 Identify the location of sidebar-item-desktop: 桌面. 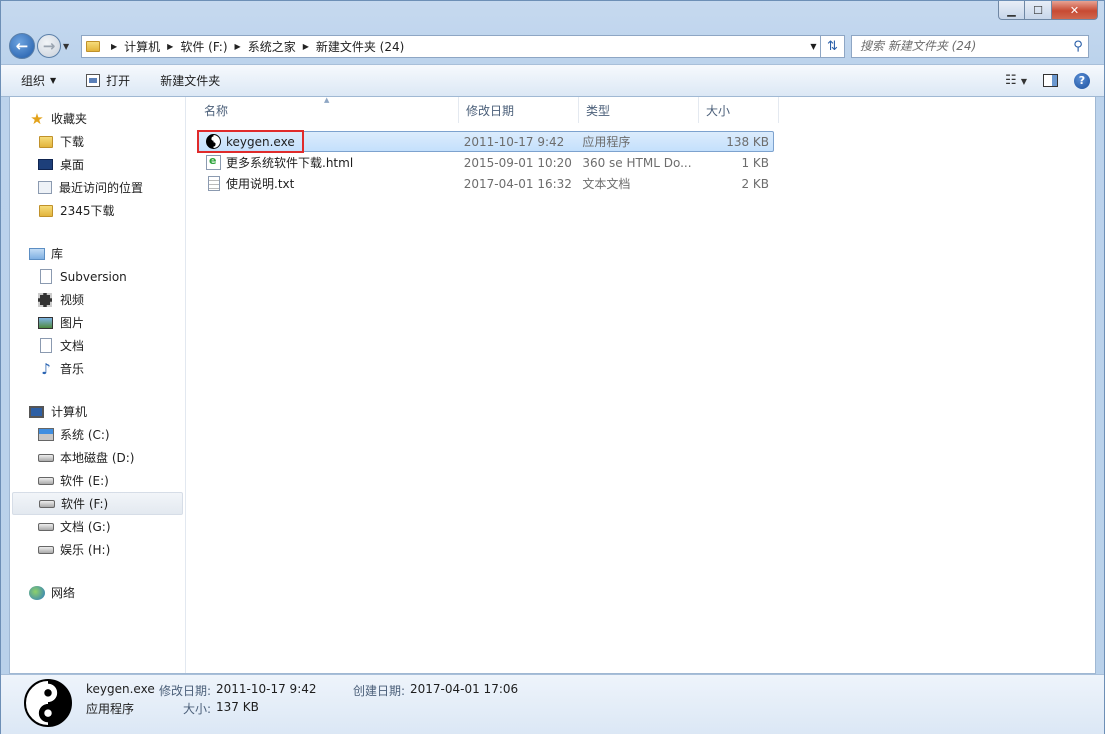
(97, 164).